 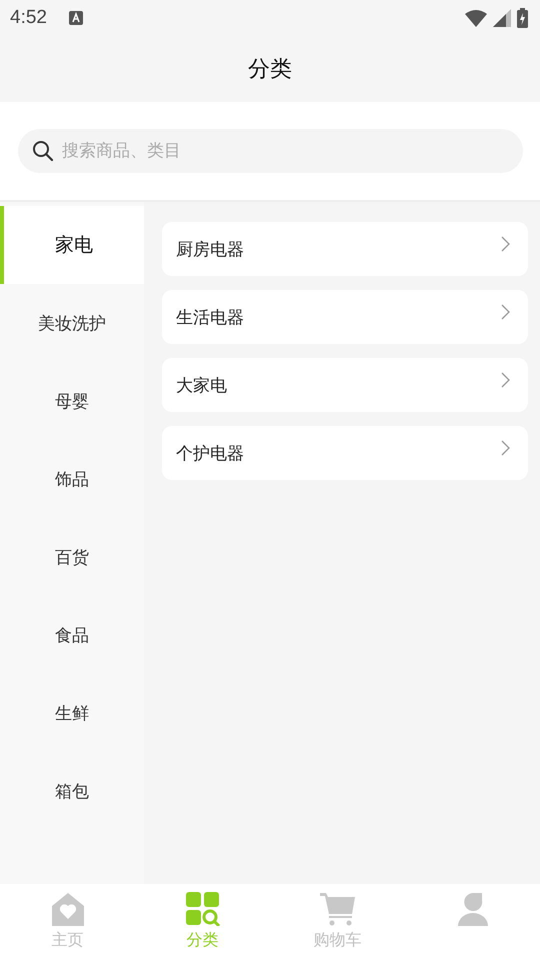 I want to click on category-item: 家电, so click(x=72, y=245).